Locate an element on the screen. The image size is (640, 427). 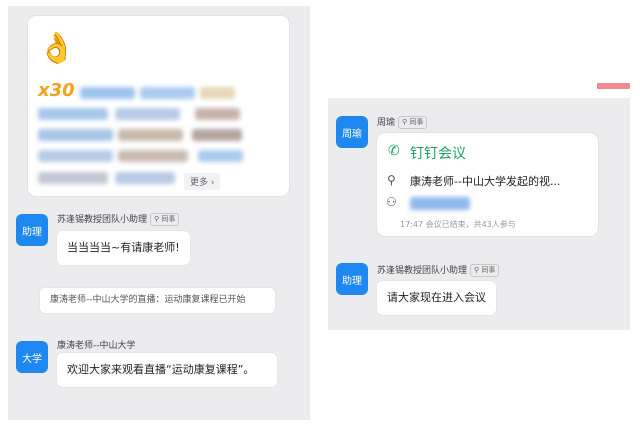
participants-avatars is located at coordinates (440, 203).